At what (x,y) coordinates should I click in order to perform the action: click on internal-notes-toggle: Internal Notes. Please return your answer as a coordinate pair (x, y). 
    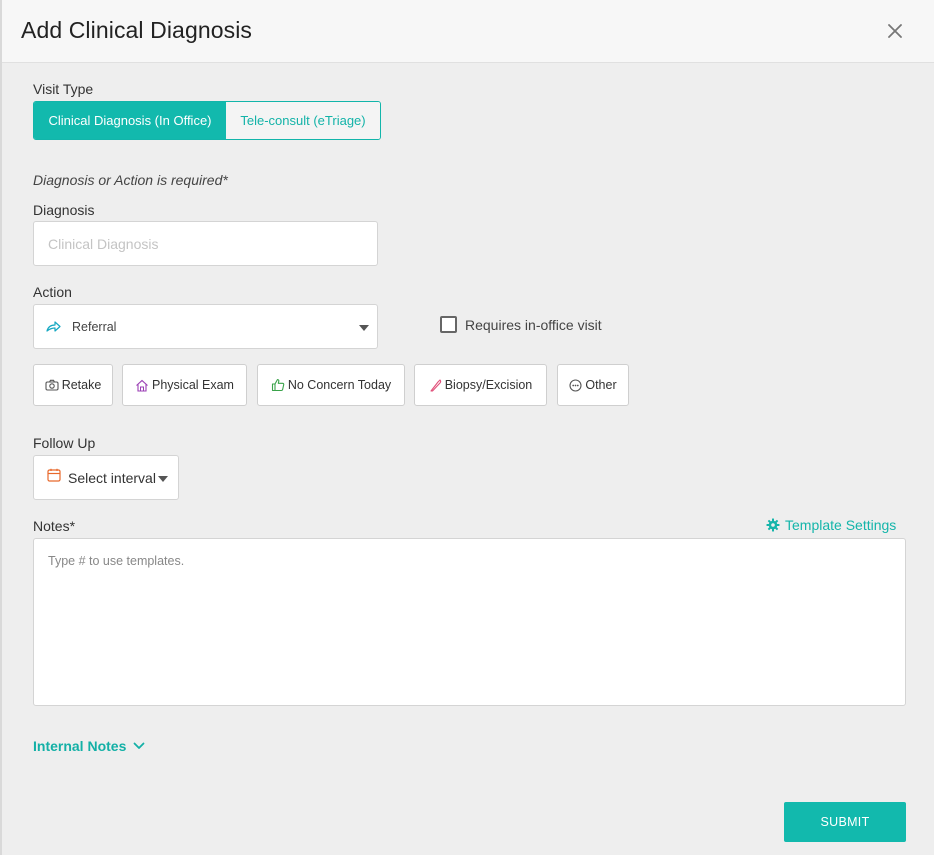
    Looking at the image, I should click on (89, 746).